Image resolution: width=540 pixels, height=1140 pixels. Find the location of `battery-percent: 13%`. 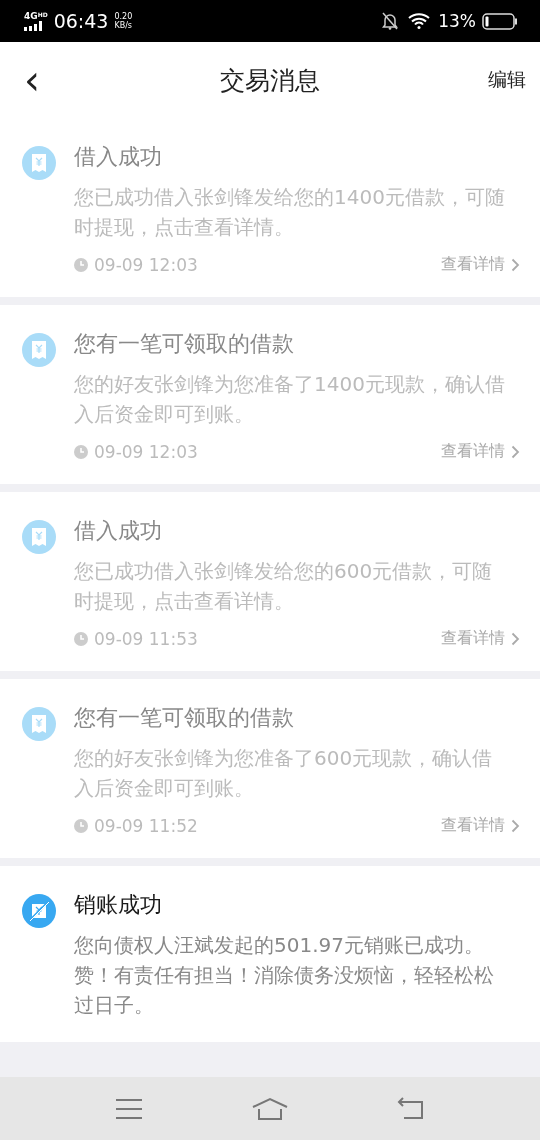

battery-percent: 13% is located at coordinates (457, 21).